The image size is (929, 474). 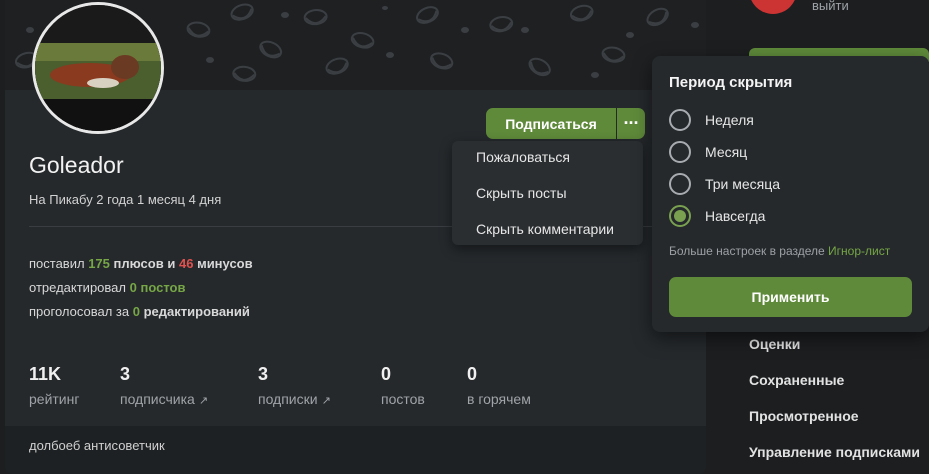 I want to click on popup-note: Больше настроек в разделе Игнор-лист, so click(x=779, y=251).